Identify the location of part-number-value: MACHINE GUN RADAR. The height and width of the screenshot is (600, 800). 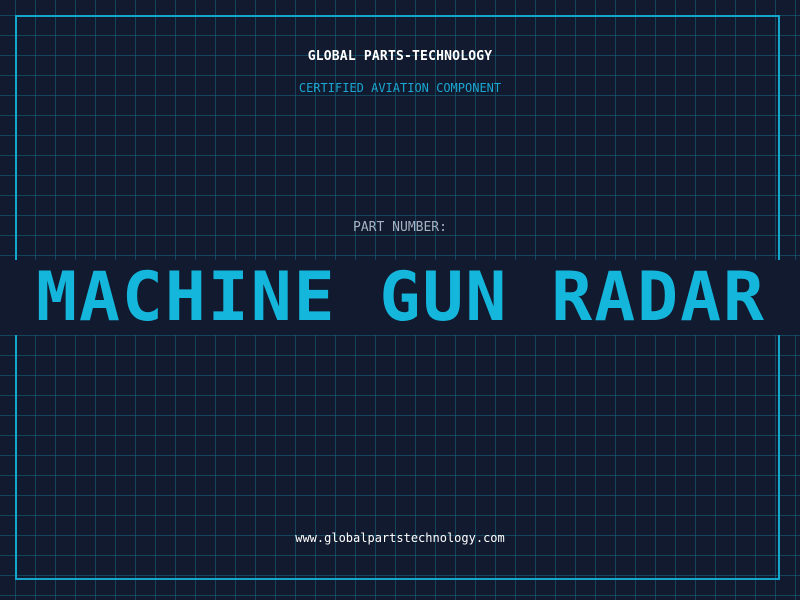
(401, 297).